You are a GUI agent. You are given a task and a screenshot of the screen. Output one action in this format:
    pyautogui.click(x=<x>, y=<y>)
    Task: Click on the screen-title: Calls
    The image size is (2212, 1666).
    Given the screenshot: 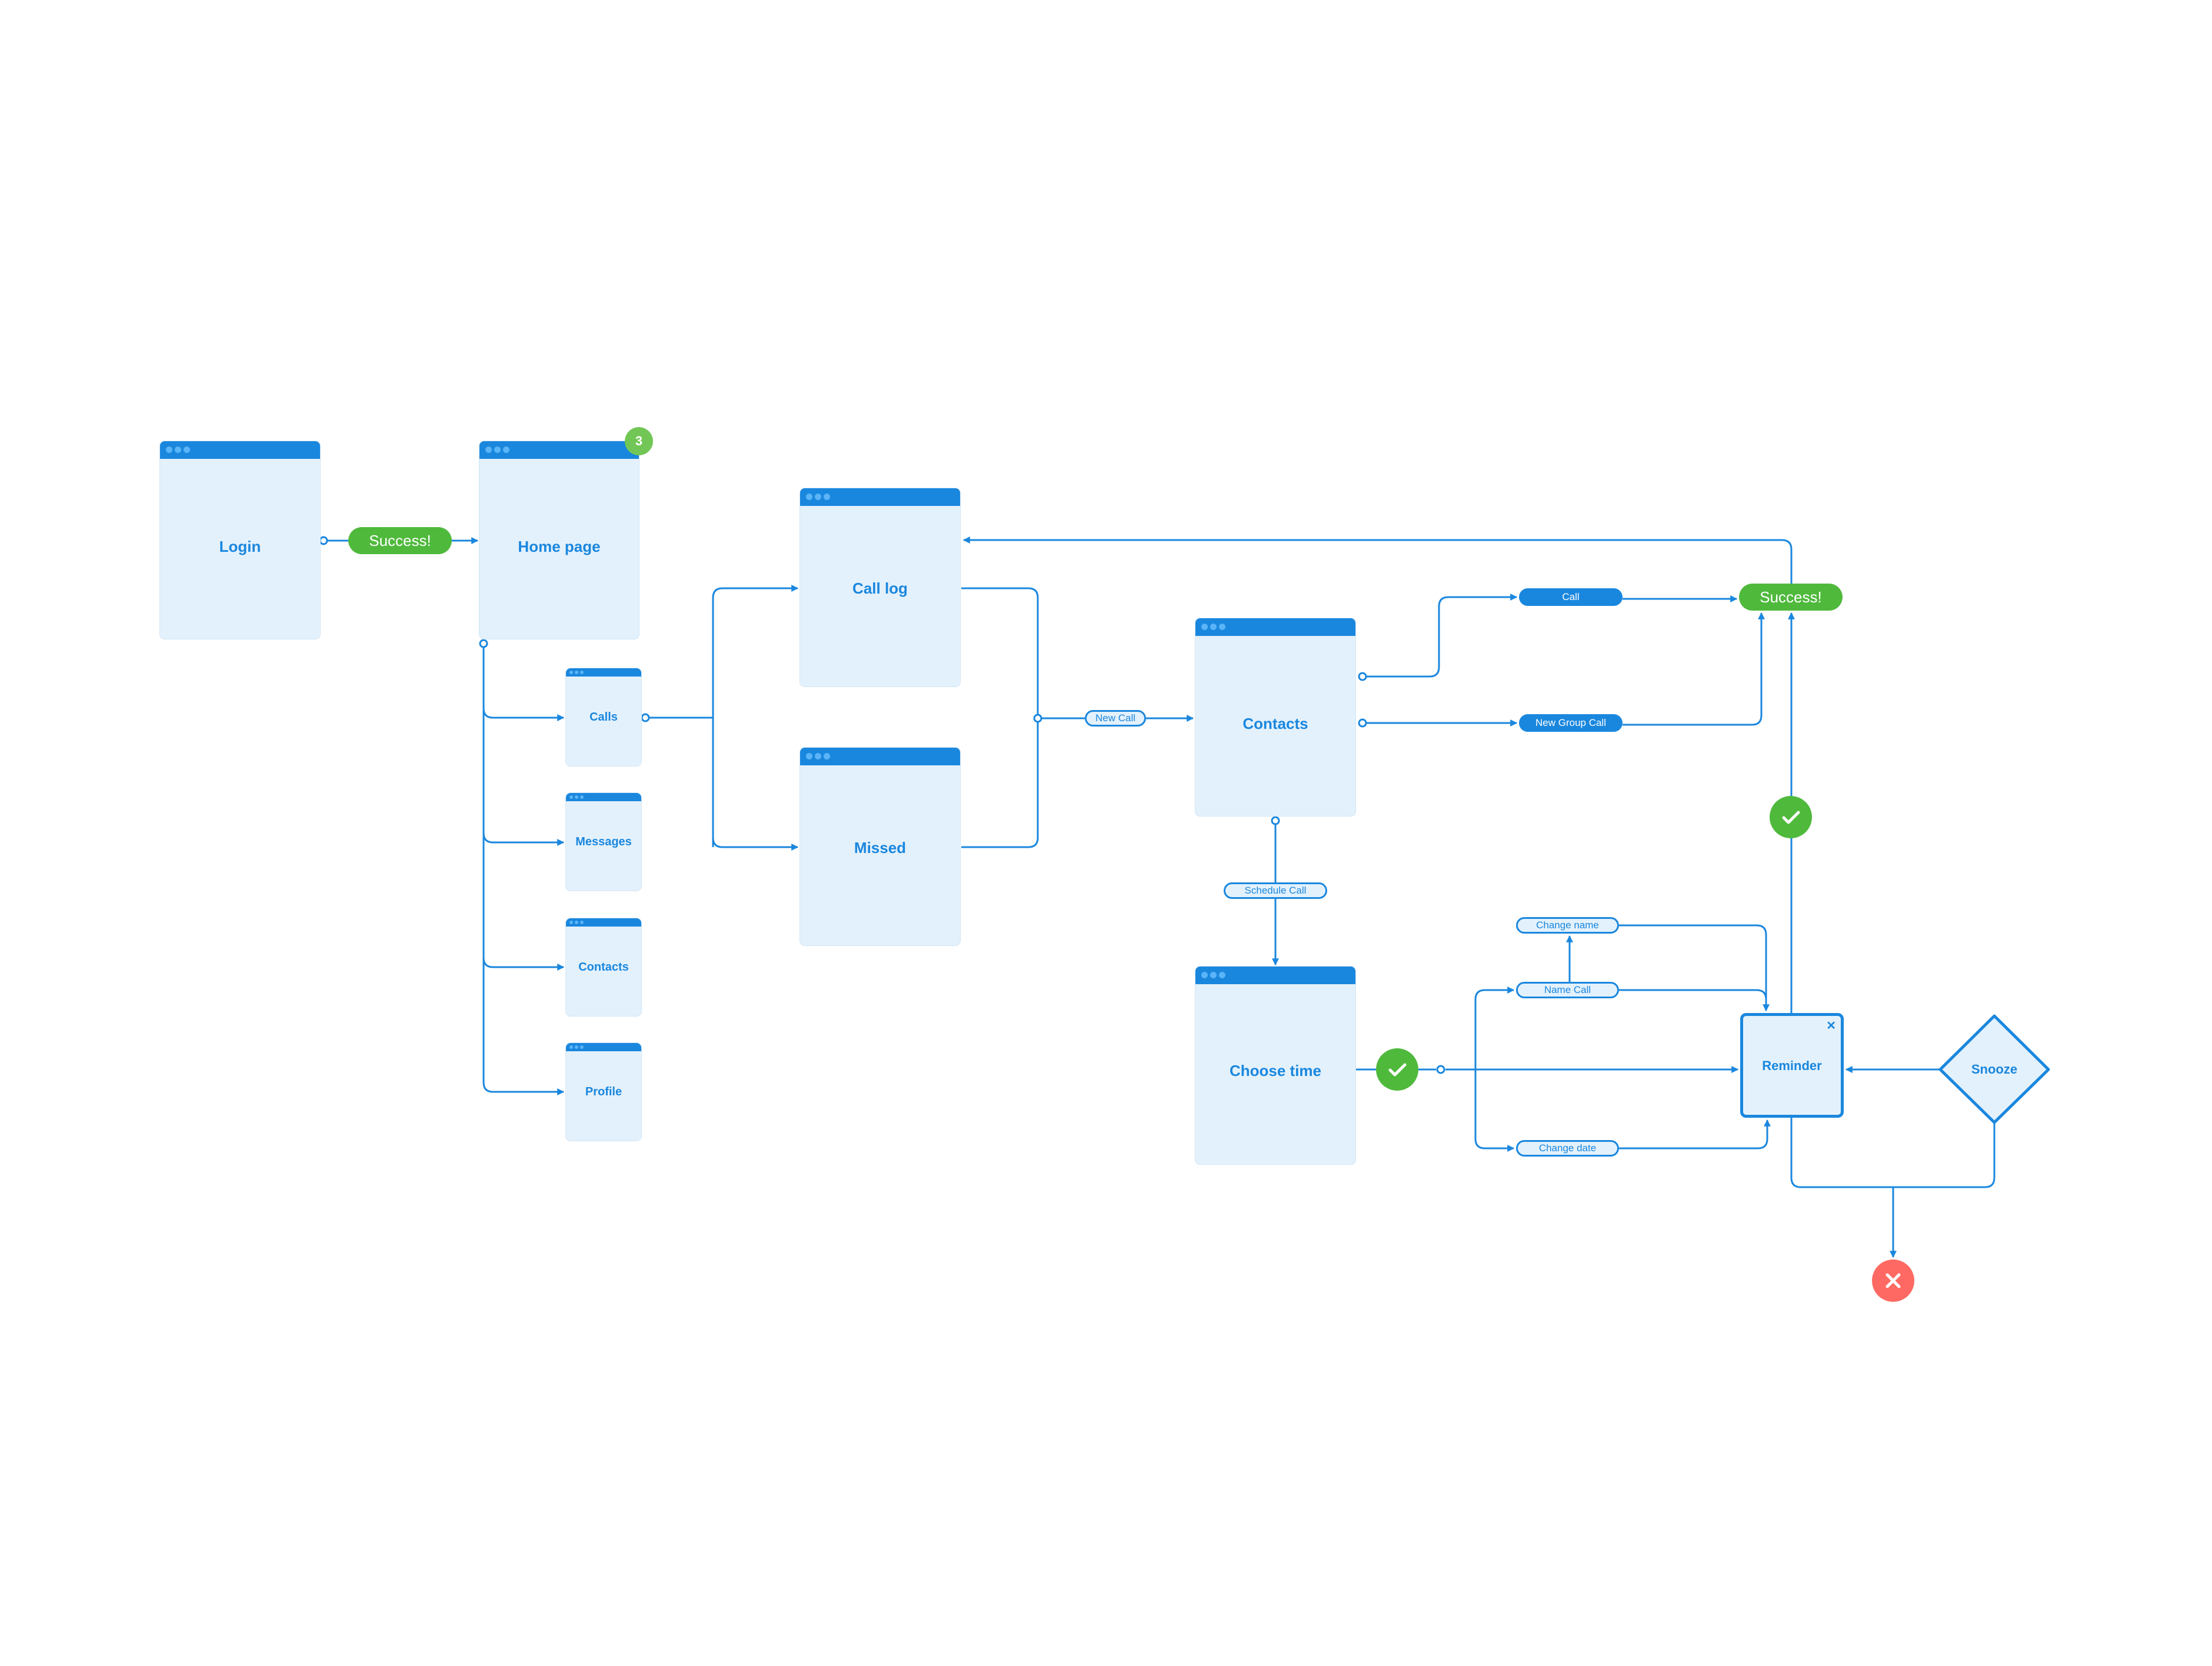 What is the action you would take?
    pyautogui.click(x=603, y=717)
    